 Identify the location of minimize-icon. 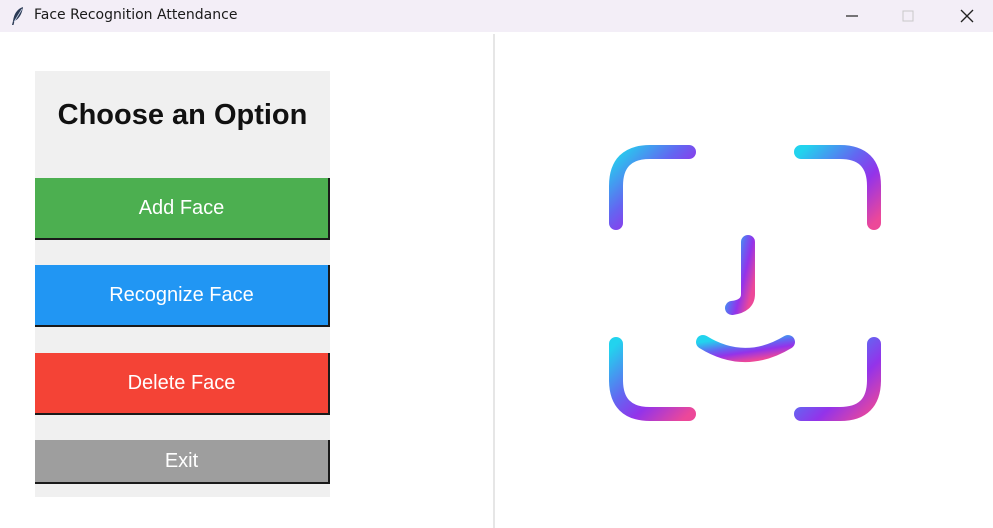
(852, 16).